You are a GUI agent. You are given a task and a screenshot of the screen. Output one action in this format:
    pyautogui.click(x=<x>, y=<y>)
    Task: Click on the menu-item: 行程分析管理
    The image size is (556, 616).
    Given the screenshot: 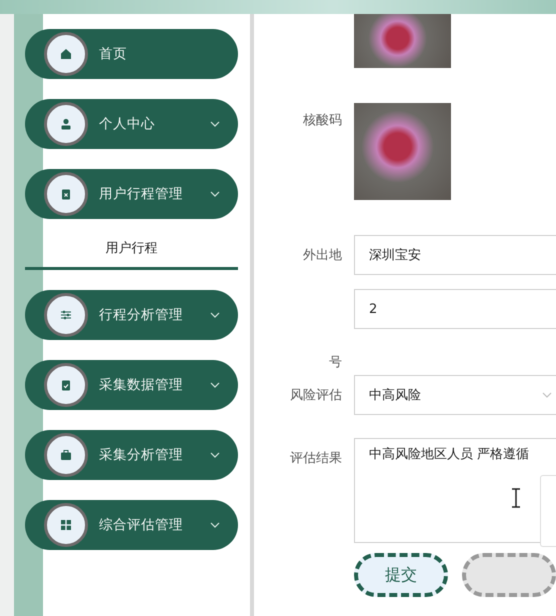 What is the action you would take?
    pyautogui.click(x=131, y=315)
    